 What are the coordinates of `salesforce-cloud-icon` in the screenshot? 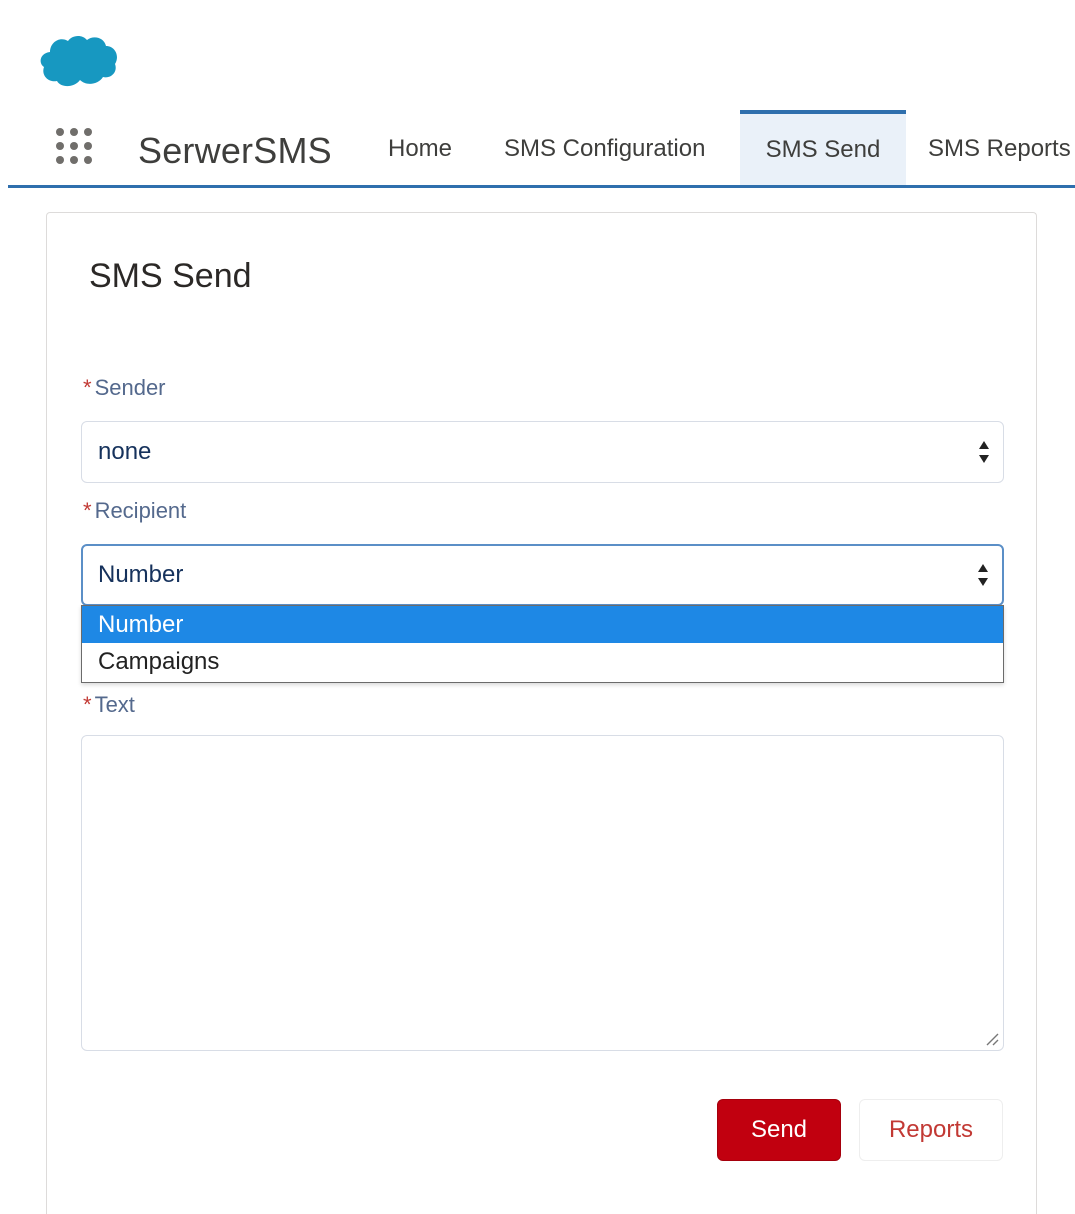 It's located at (77, 61).